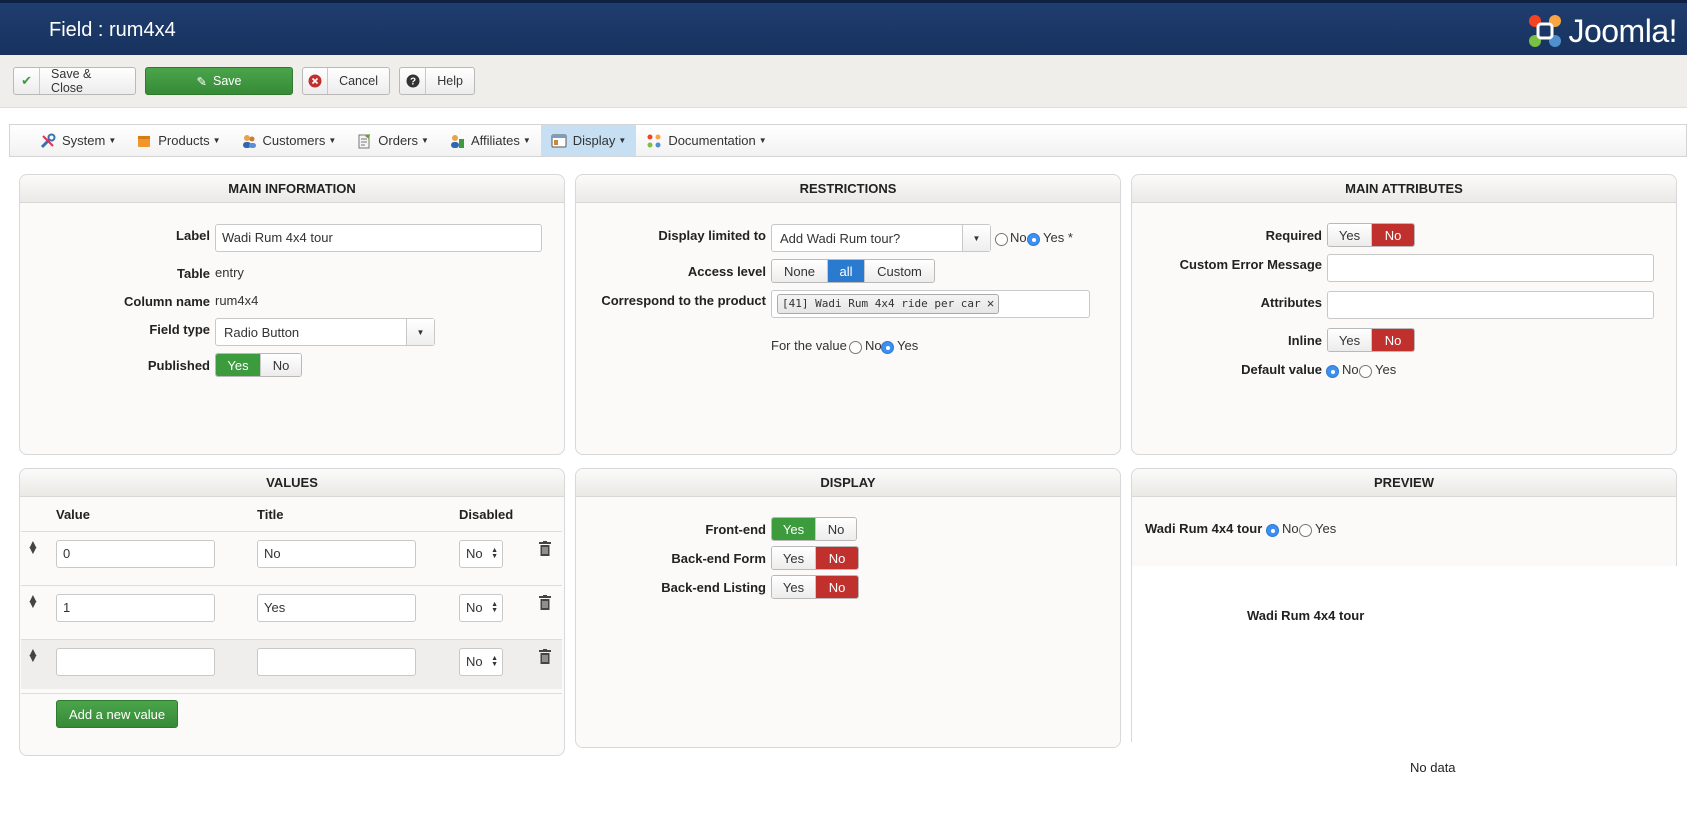 The image size is (1687, 833). Describe the element at coordinates (794, 529) in the screenshot. I see `frontend-yes: Yes` at that location.